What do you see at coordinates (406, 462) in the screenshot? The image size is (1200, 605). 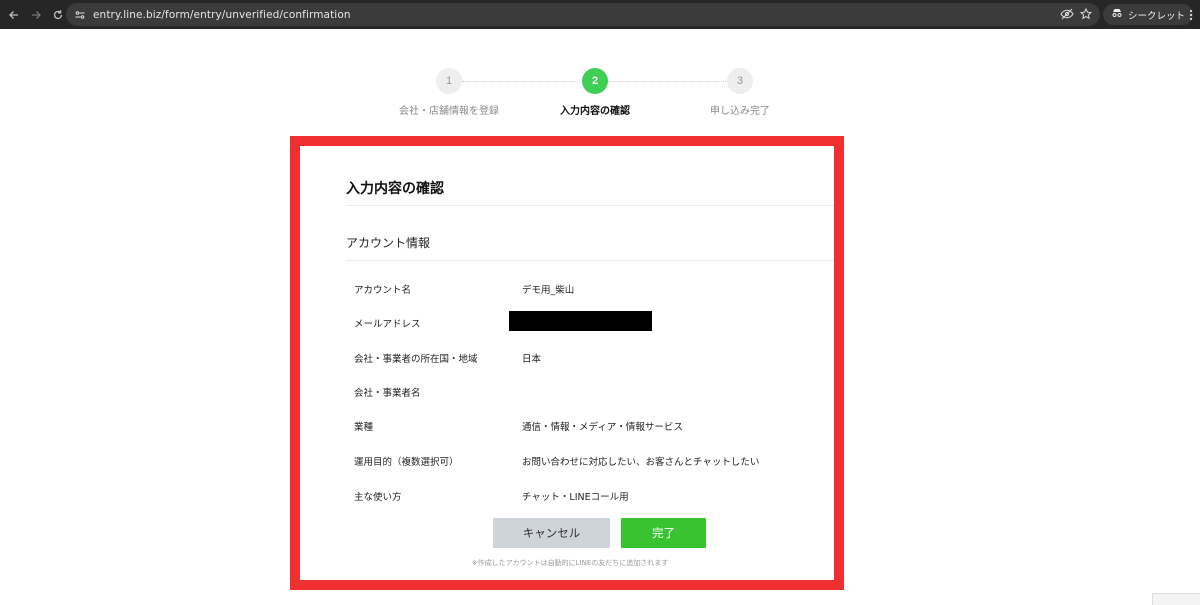 I see `field-label-purpose: 運用目的（複数選択可）` at bounding box center [406, 462].